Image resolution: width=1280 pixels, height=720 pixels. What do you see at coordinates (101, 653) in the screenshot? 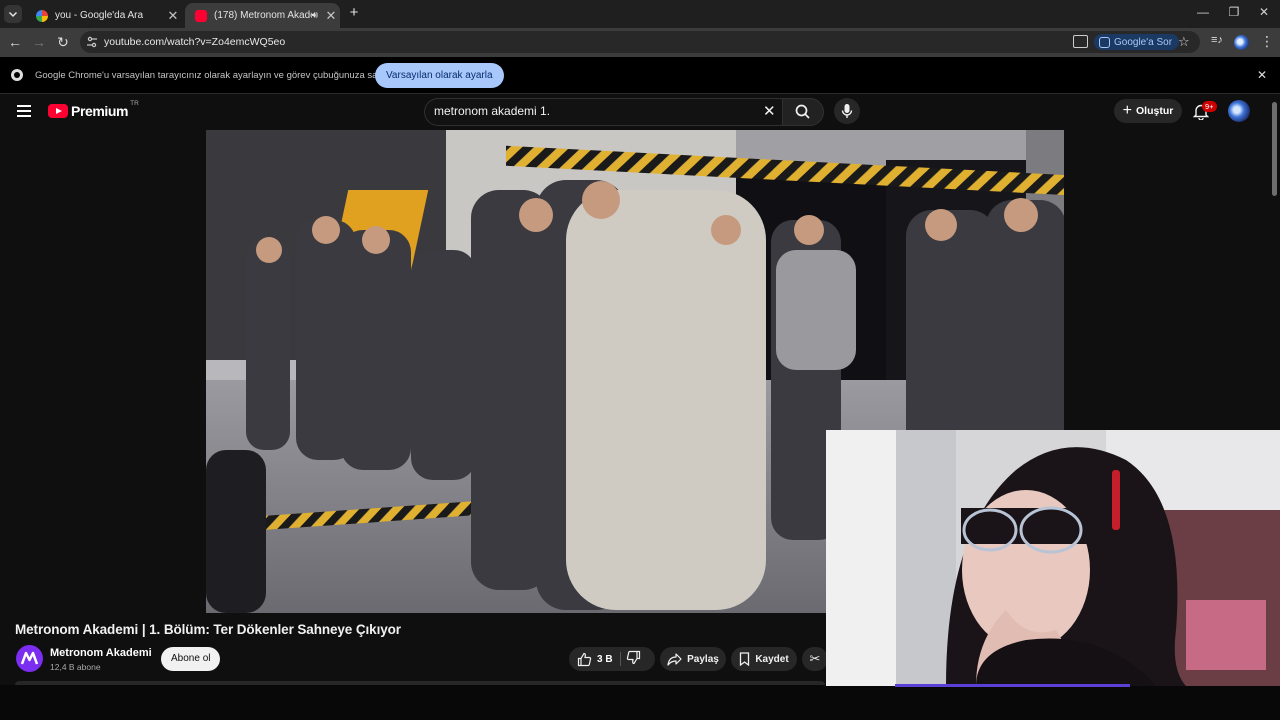
I see `channel-name: Metronom Akademi` at bounding box center [101, 653].